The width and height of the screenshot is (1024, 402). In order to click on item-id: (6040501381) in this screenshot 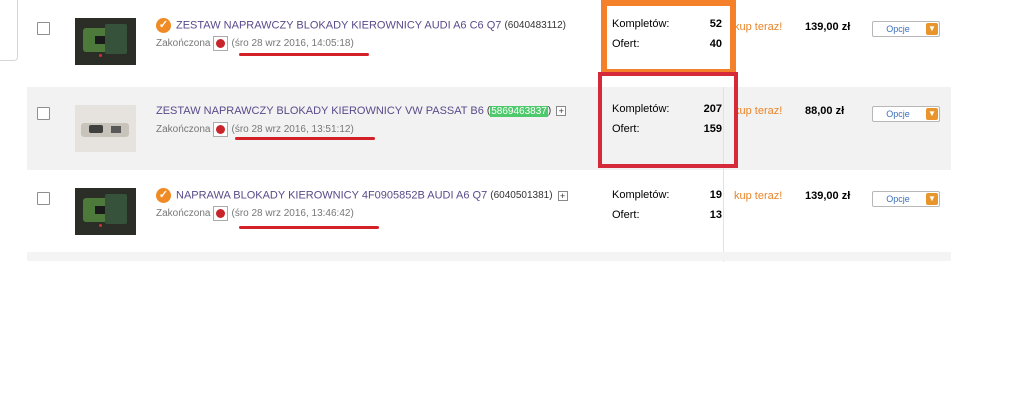, I will do `click(521, 195)`.